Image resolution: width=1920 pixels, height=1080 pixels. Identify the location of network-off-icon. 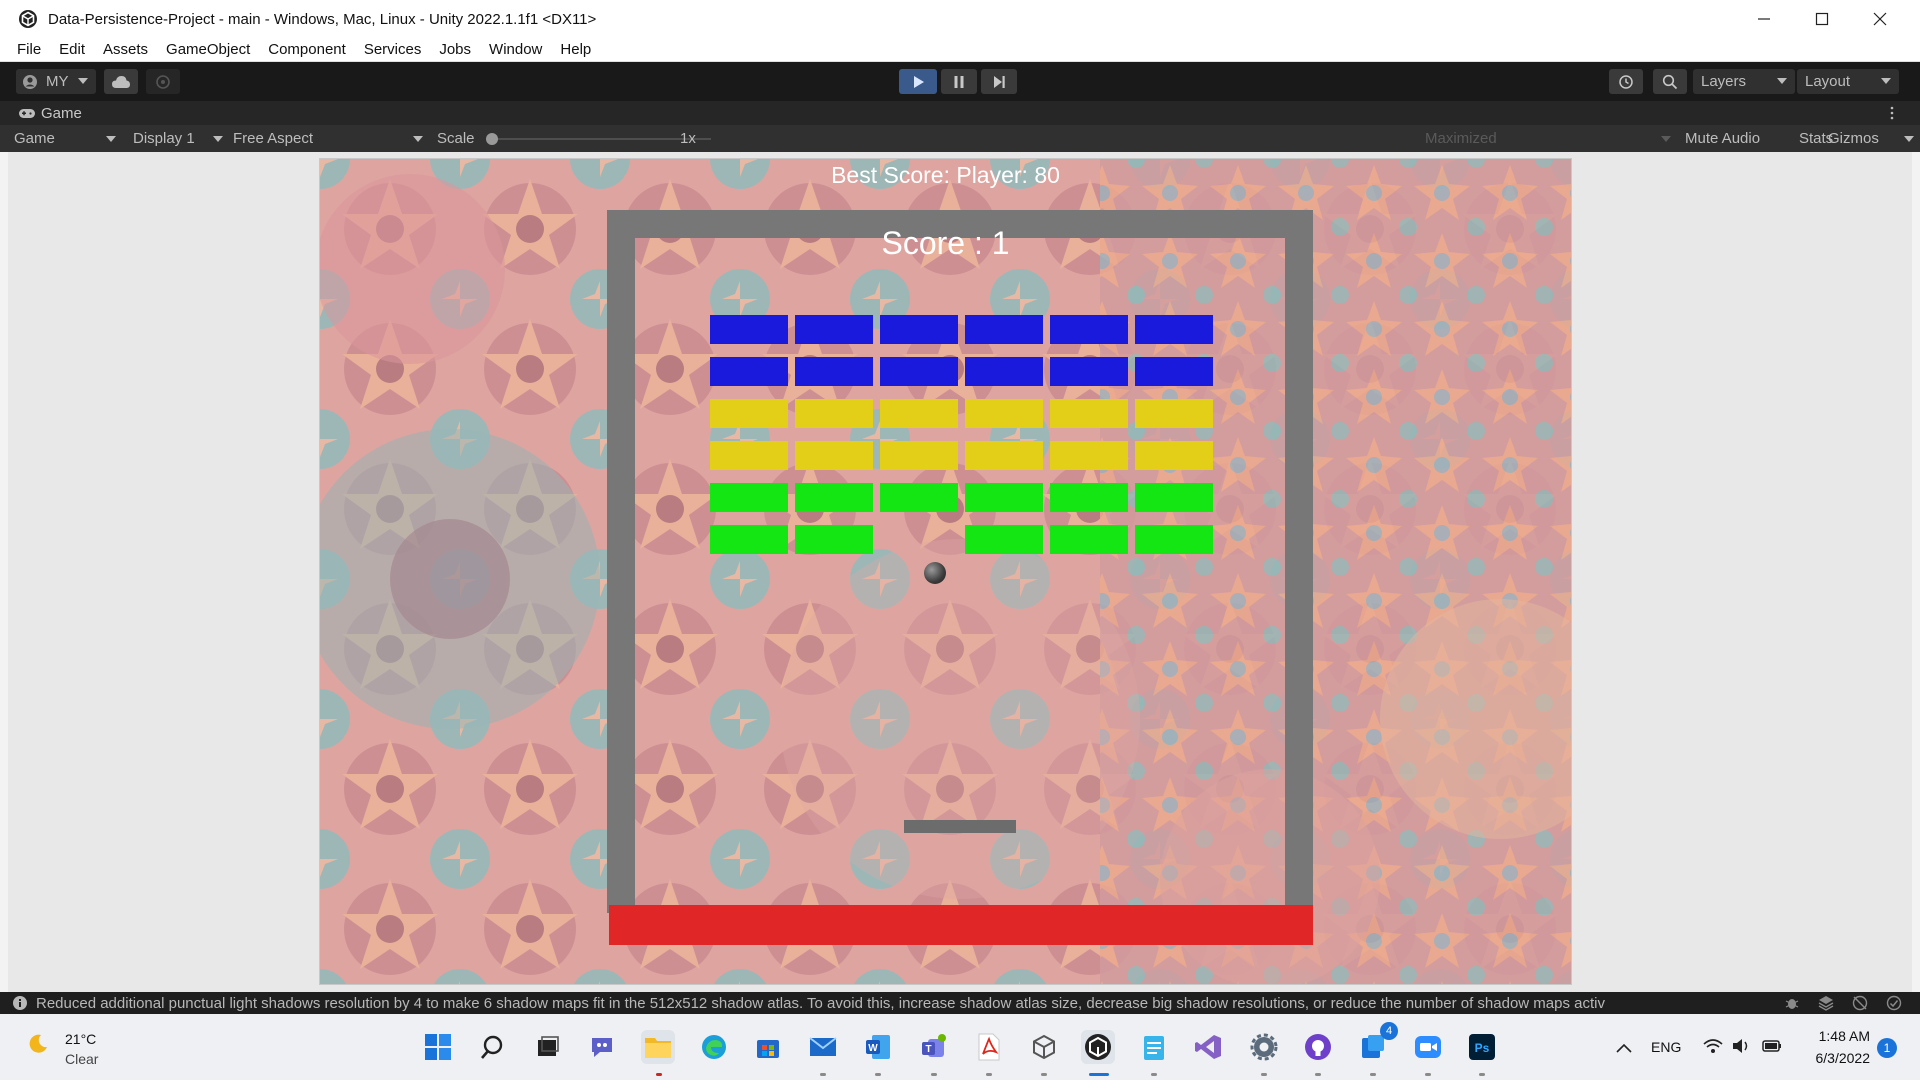
(1860, 1003).